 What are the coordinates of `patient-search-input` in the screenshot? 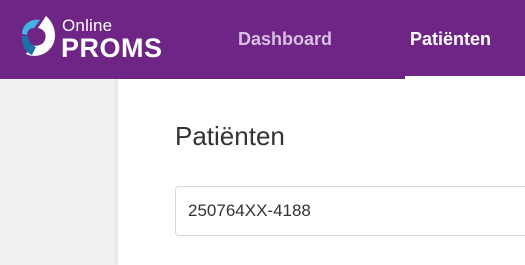 It's located at (350, 211).